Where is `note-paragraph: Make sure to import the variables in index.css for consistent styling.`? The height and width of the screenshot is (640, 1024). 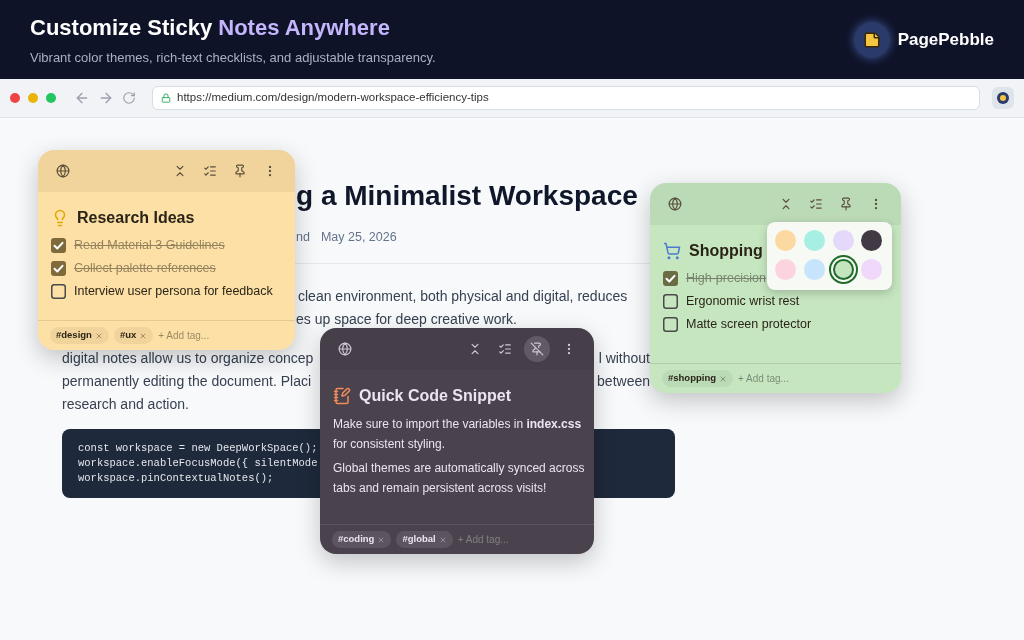 note-paragraph: Make sure to import the variables in index.css for consistent styling. is located at coordinates (458, 434).